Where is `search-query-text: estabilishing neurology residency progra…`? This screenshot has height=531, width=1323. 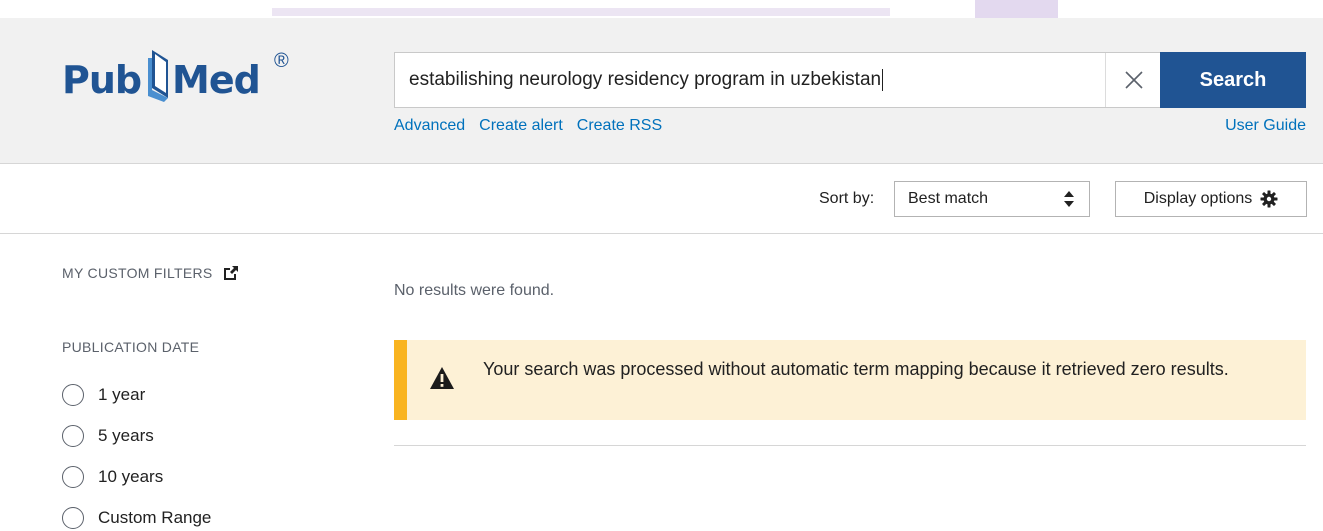 search-query-text: estabilishing neurology residency progra… is located at coordinates (645, 79).